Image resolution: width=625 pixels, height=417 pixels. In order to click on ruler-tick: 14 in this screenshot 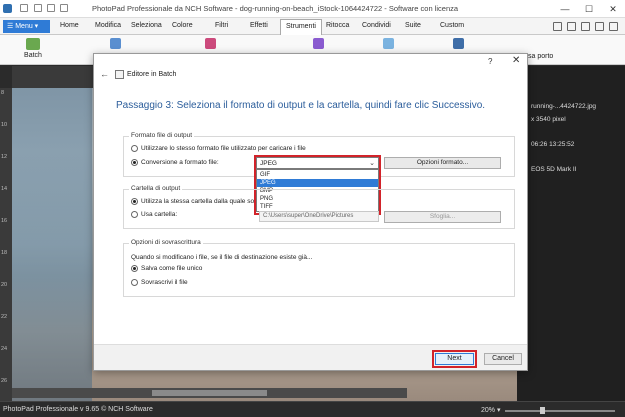, I will do `click(4, 189)`.